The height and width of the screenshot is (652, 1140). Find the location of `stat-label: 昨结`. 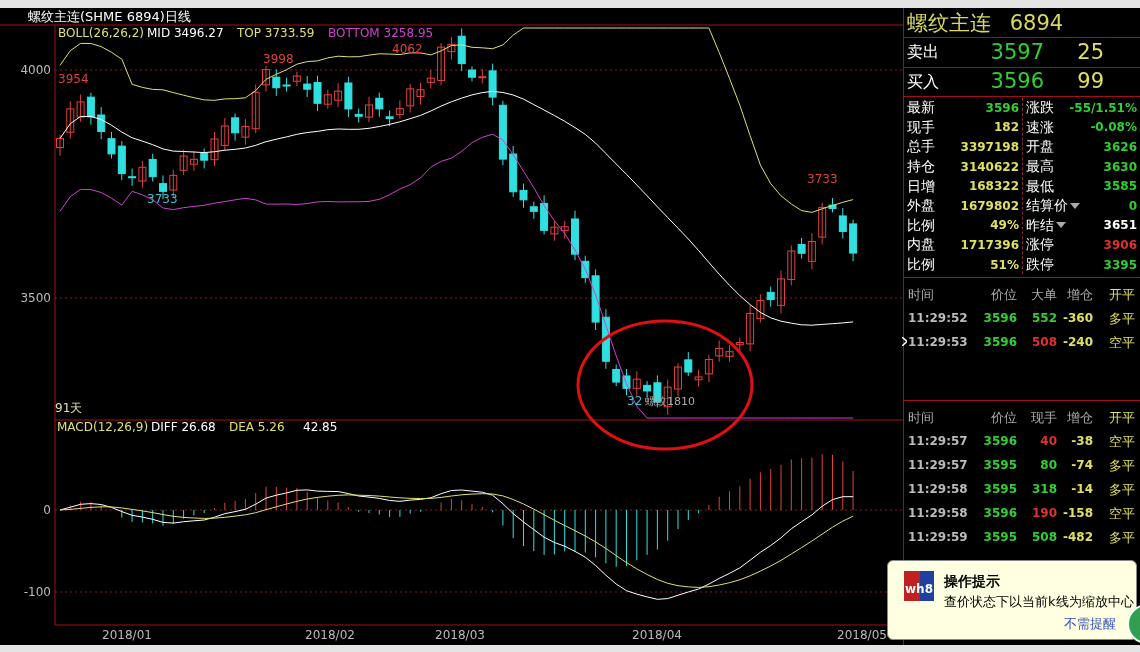

stat-label: 昨结 is located at coordinates (1040, 225).